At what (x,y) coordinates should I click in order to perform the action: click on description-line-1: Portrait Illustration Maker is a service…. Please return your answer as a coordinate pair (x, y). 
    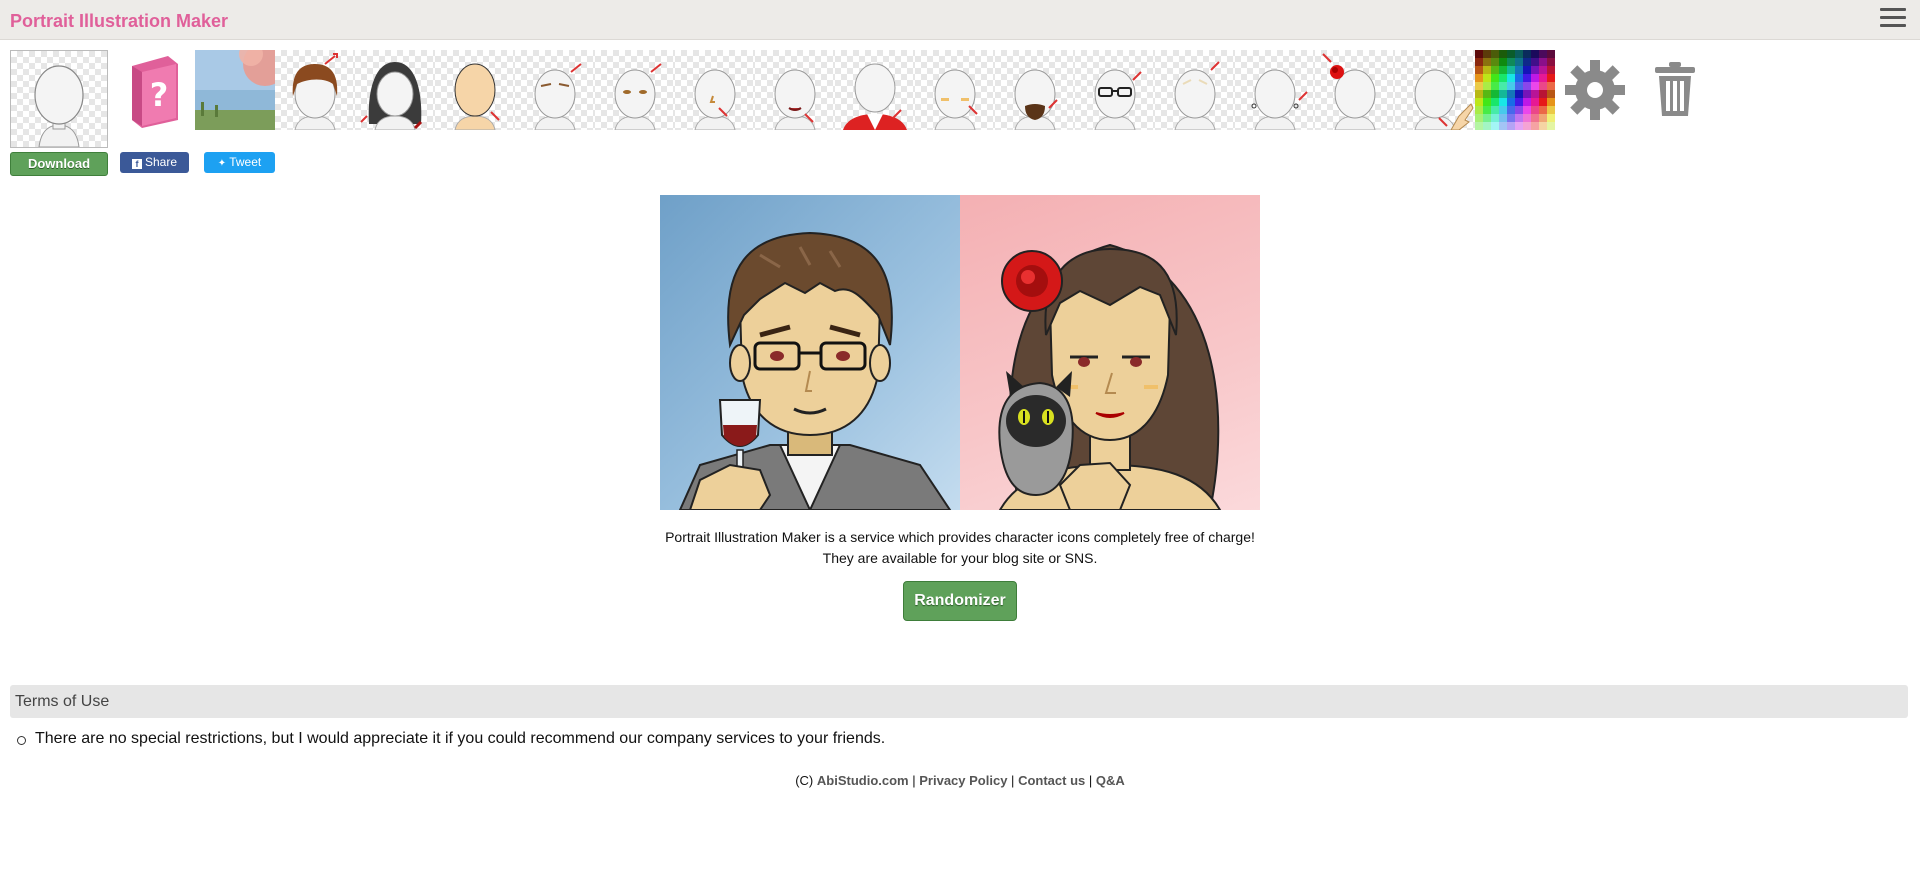
    Looking at the image, I should click on (960, 537).